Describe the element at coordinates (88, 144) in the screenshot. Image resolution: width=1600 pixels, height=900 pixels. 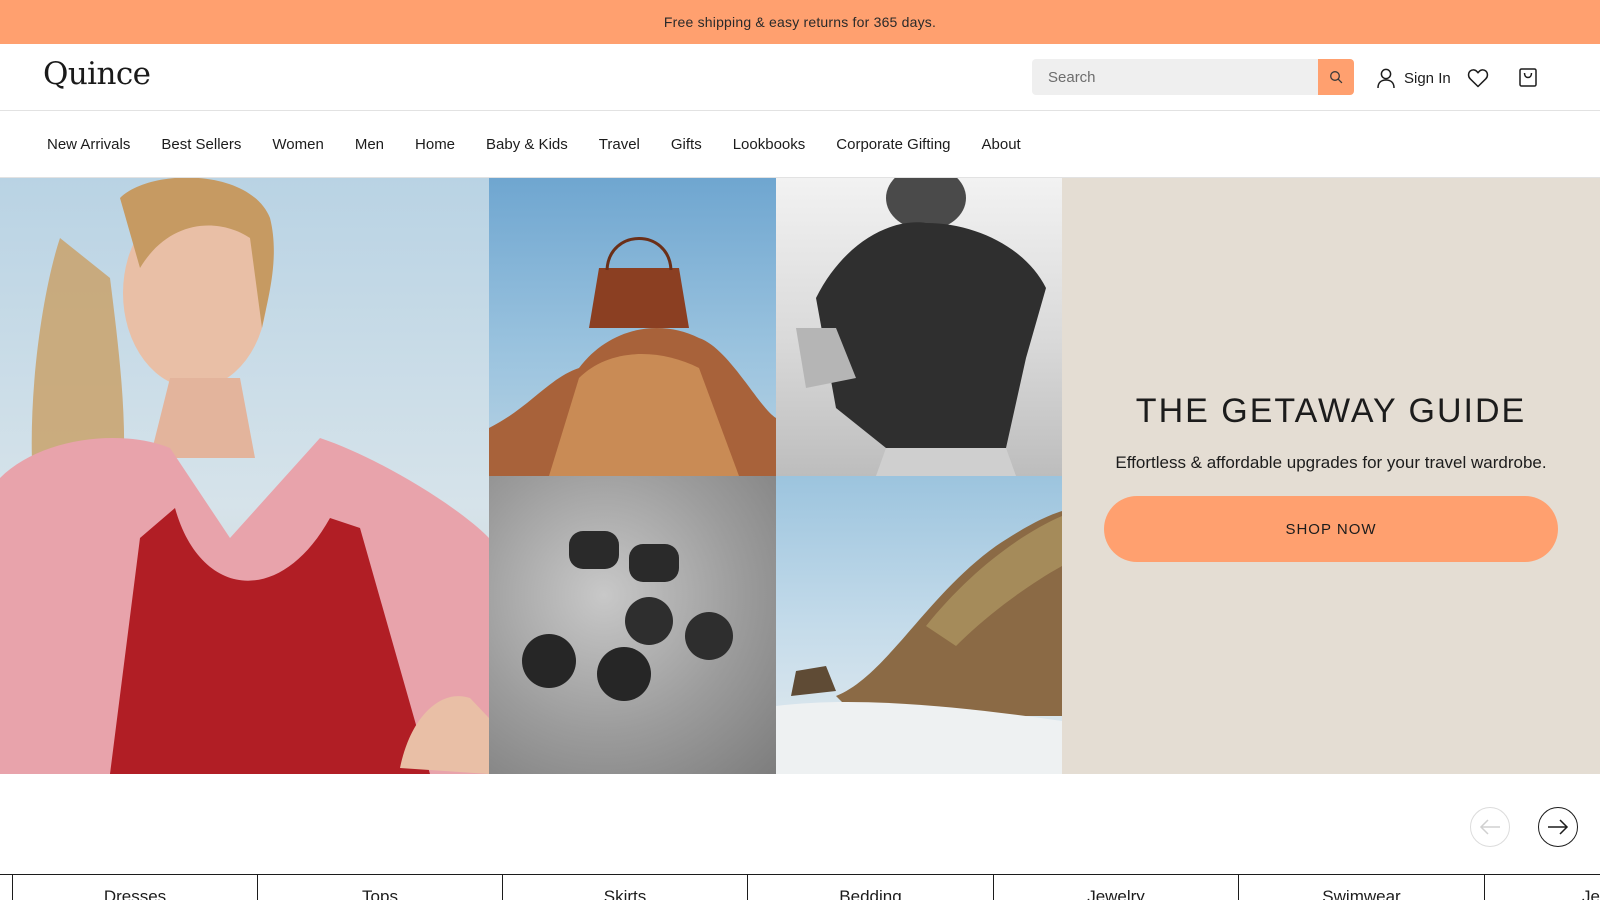
I see `nav-item-new-arrivals: New Arrivals` at that location.